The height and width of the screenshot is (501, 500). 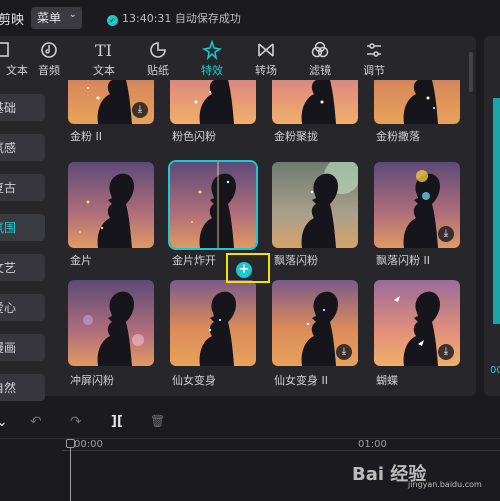 What do you see at coordinates (158, 70) in the screenshot?
I see `tab-label: 贴纸` at bounding box center [158, 70].